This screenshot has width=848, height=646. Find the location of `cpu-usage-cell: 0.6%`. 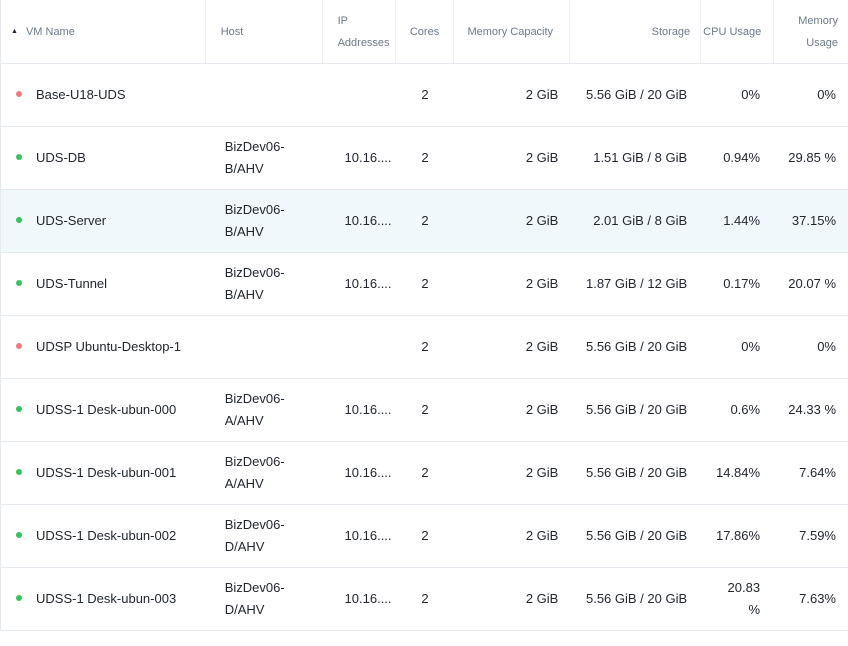

cpu-usage-cell: 0.6% is located at coordinates (737, 410).